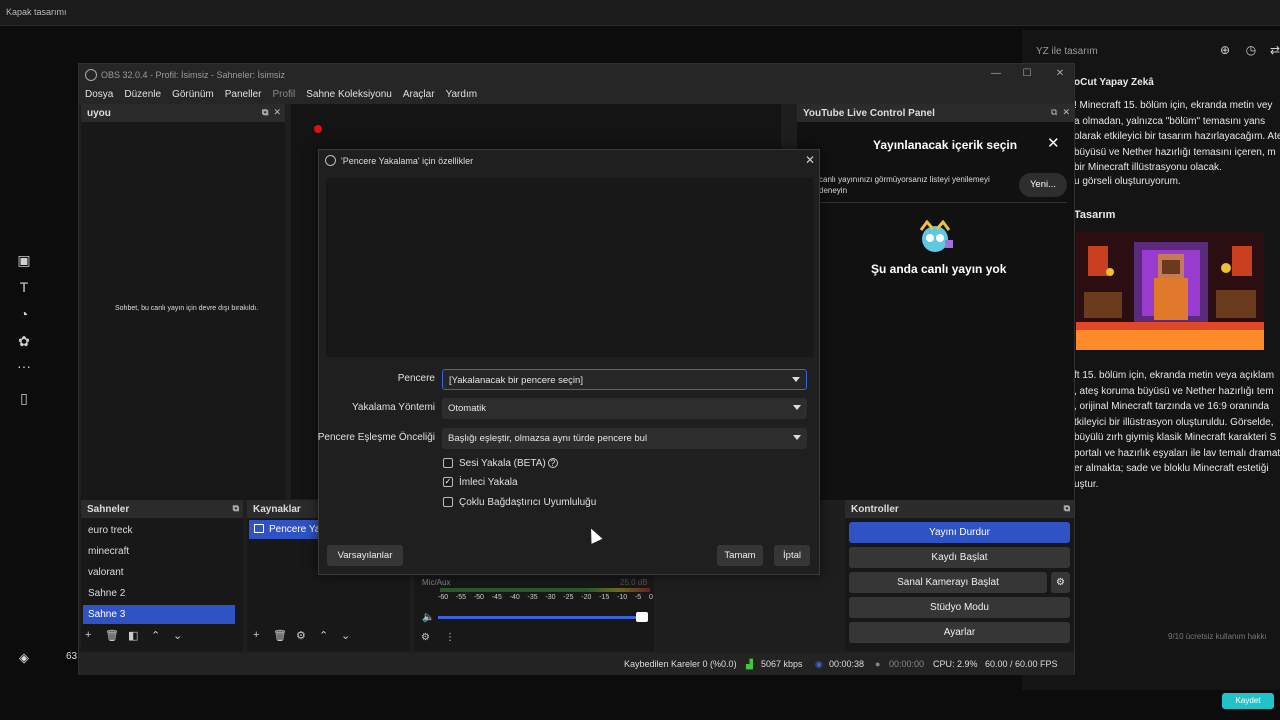 Image resolution: width=1280 pixels, height=720 pixels. What do you see at coordinates (98, 95) in the screenshot?
I see `menu-file: Dosya` at bounding box center [98, 95].